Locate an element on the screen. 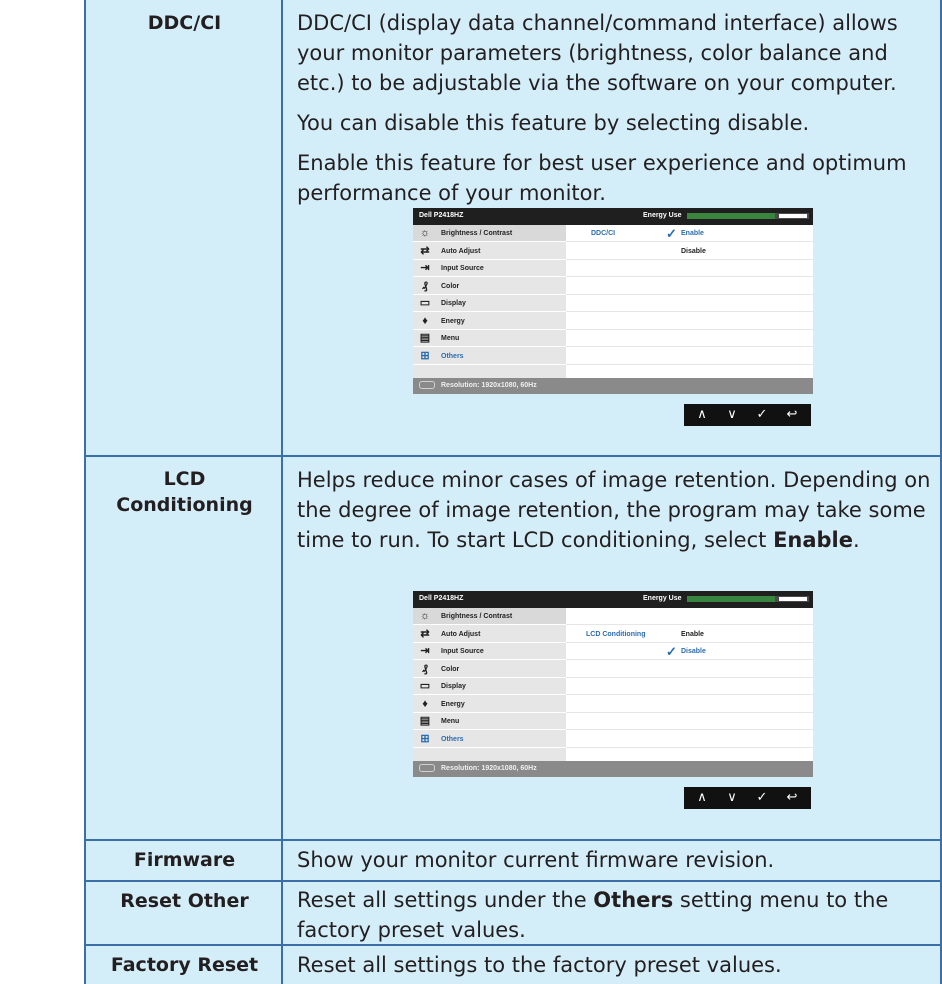  others-icon: ⊞ is located at coordinates (425, 738).